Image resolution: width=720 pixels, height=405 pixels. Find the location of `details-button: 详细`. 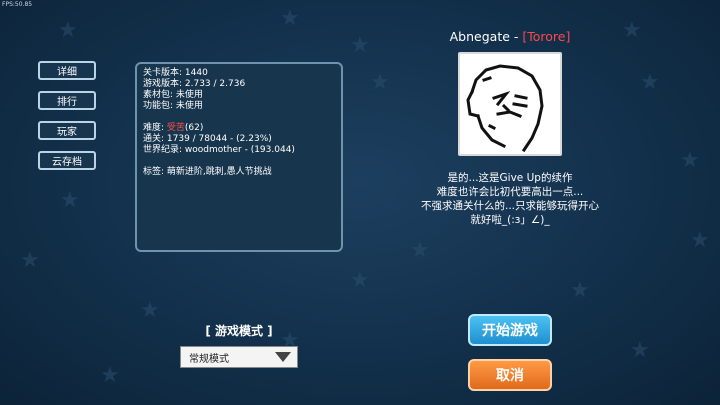

details-button: 详细 is located at coordinates (67, 70).